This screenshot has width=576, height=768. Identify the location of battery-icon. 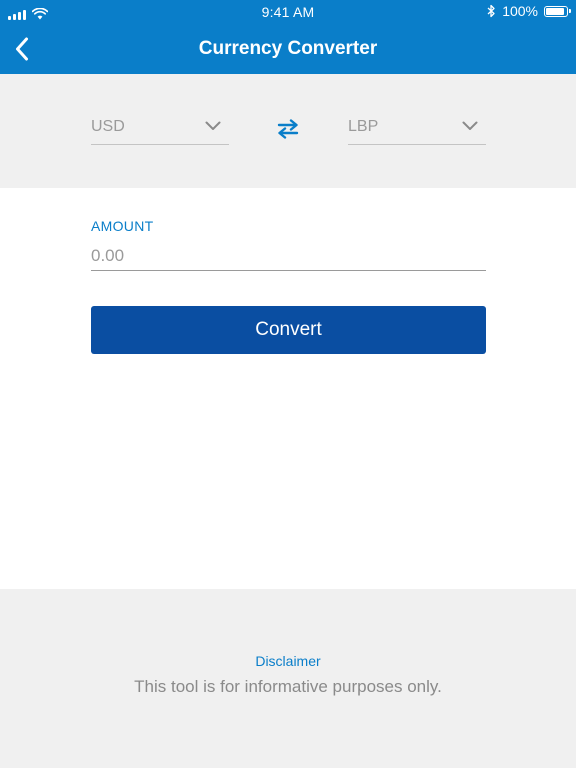
(557, 11).